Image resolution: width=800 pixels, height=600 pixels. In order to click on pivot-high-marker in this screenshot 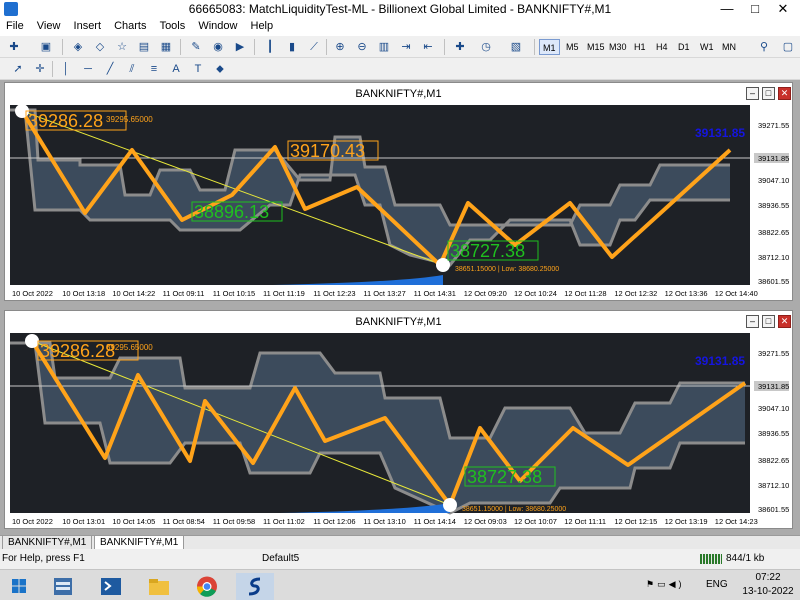, I will do `click(32, 341)`.